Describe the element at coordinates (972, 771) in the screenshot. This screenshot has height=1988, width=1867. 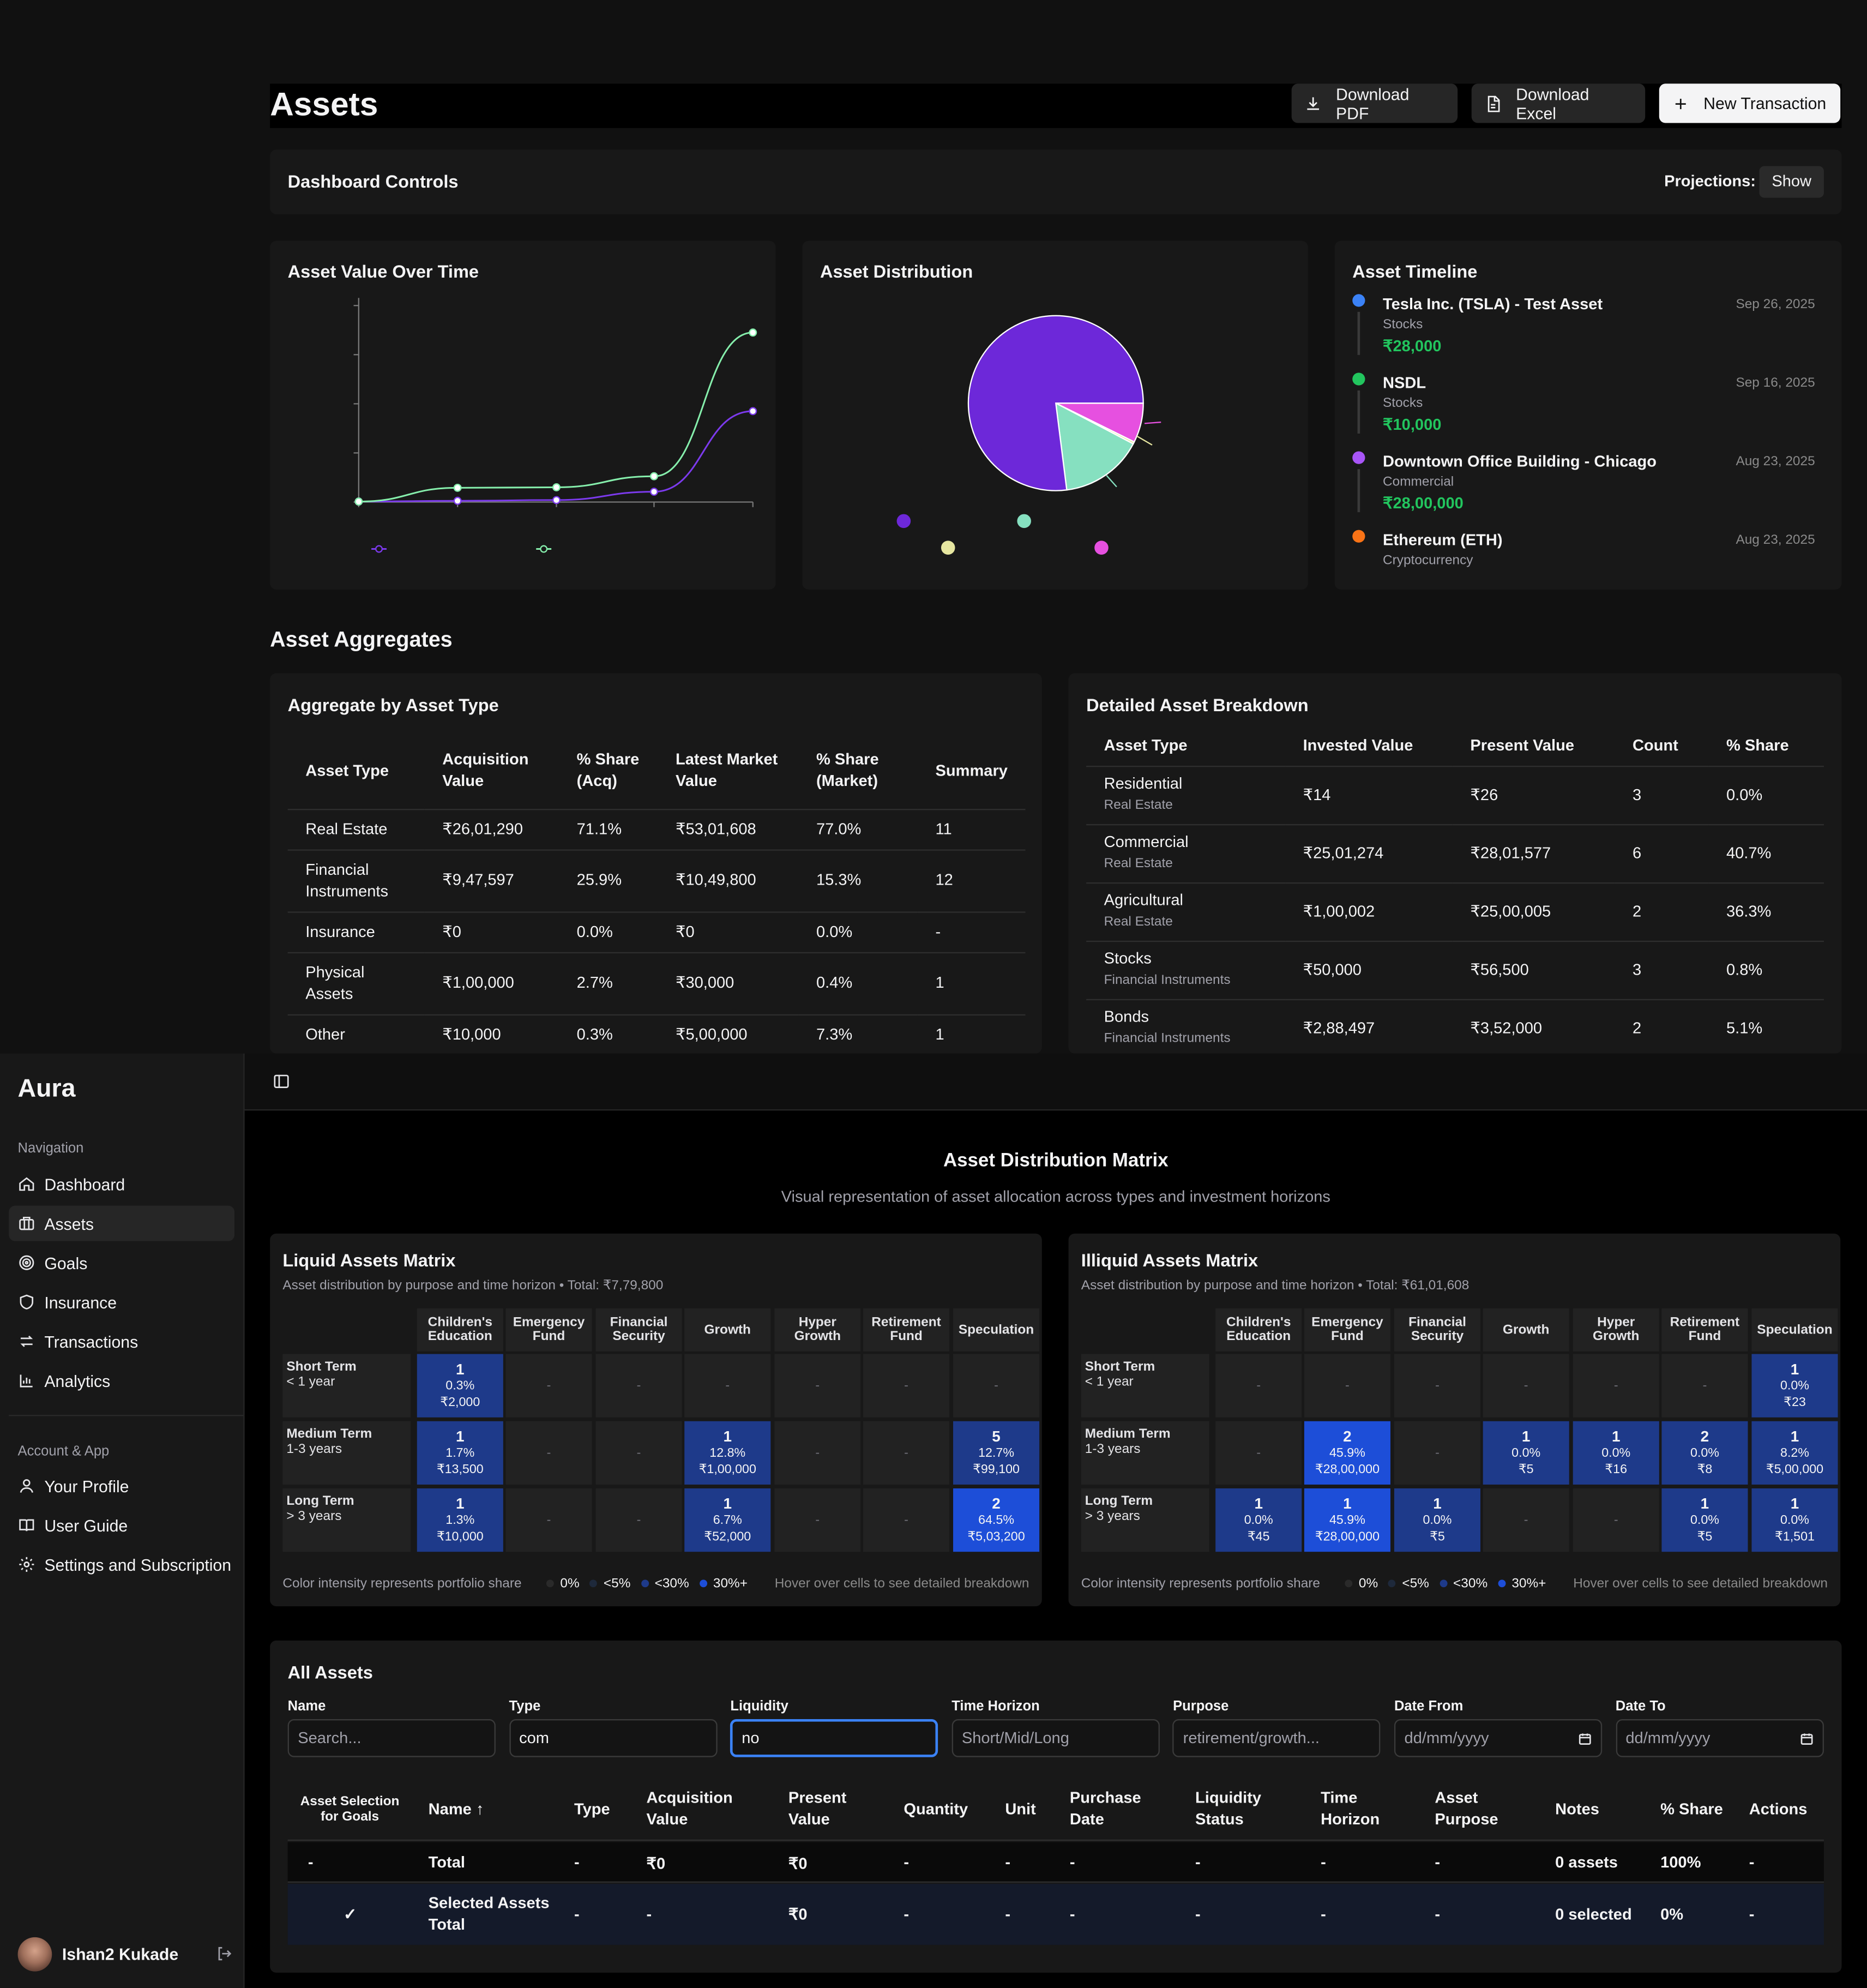
I see `col-summary: Summary` at that location.